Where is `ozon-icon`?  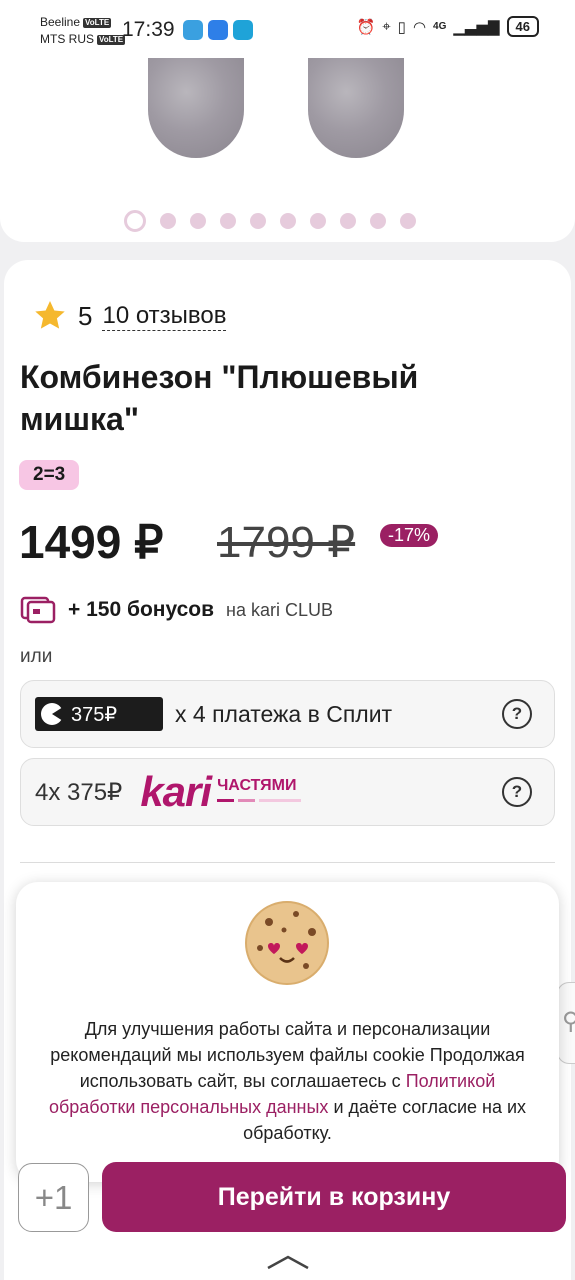
ozon-icon is located at coordinates (218, 30).